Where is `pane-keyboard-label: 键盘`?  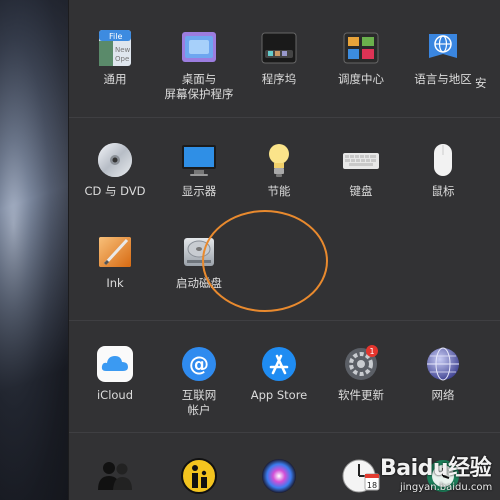
pane-keyboard-label: 键盘 is located at coordinates (361, 191).